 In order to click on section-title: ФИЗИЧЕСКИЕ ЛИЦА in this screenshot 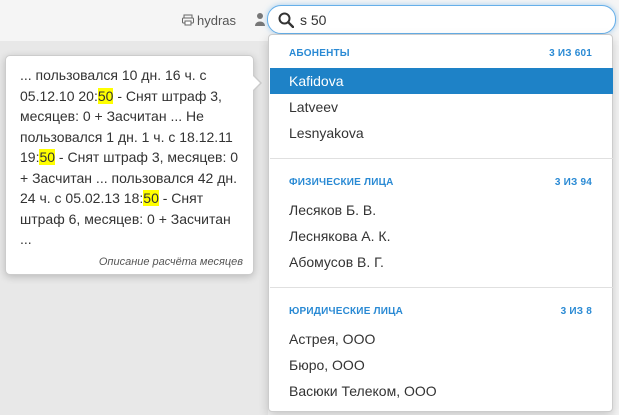, I will do `click(341, 182)`.